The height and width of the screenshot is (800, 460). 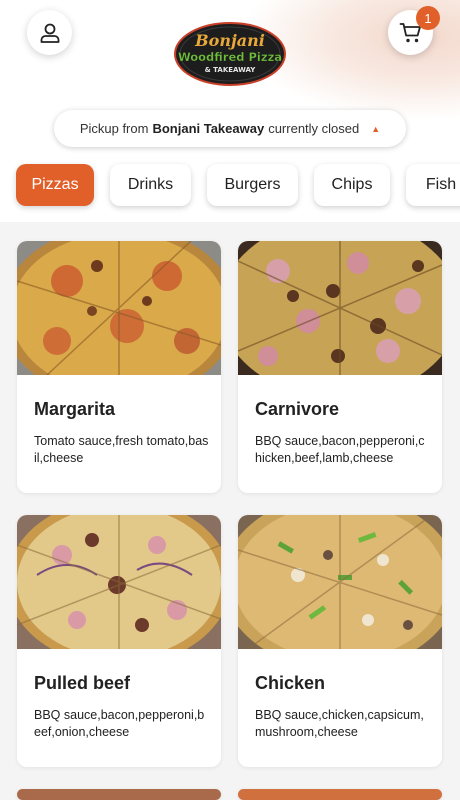 What do you see at coordinates (314, 128) in the screenshot?
I see `pickup-status: currently closed` at bounding box center [314, 128].